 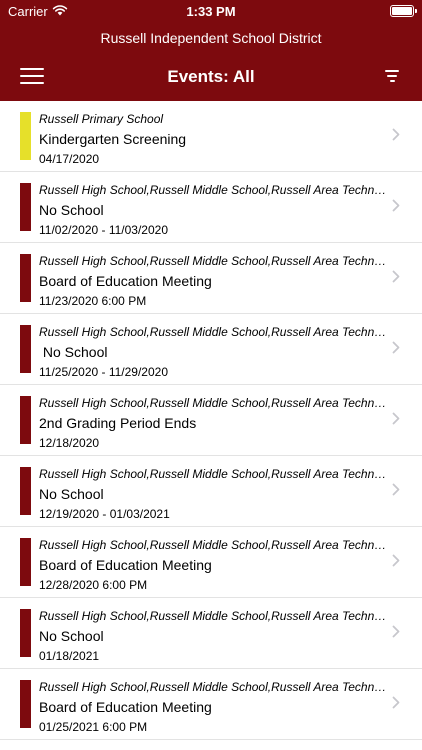 What do you see at coordinates (104, 514) in the screenshot?
I see `event-date: 12/19/2020 - 01/03/2021` at bounding box center [104, 514].